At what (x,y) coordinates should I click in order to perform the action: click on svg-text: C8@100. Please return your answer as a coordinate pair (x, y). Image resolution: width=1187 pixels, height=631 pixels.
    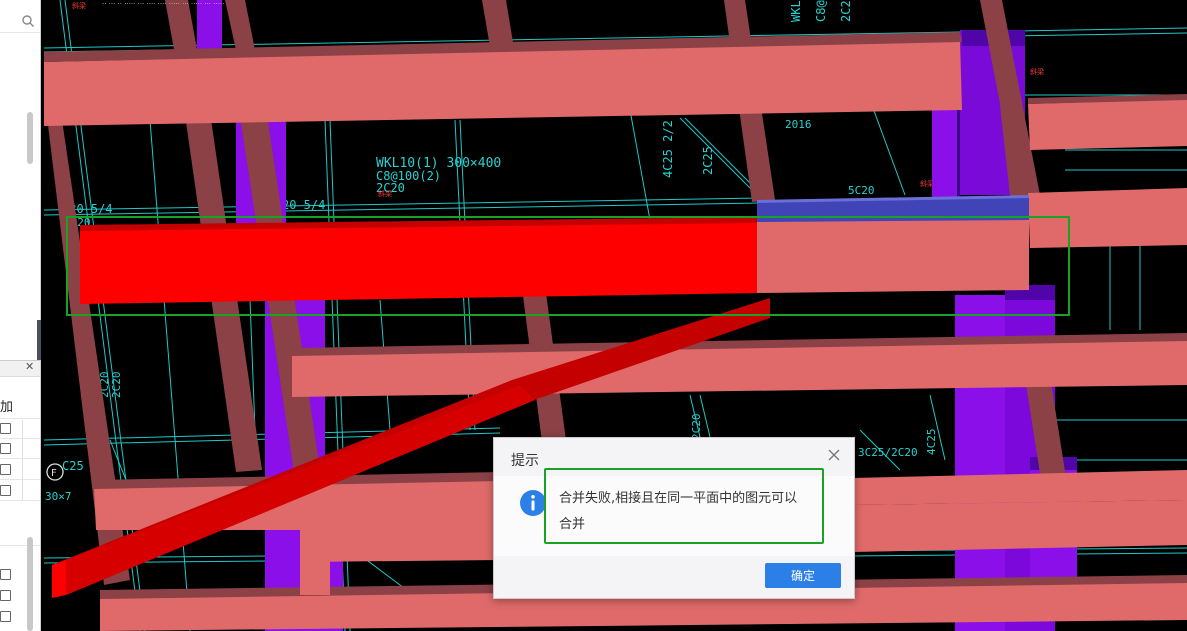
    Looking at the image, I should click on (821, 11).